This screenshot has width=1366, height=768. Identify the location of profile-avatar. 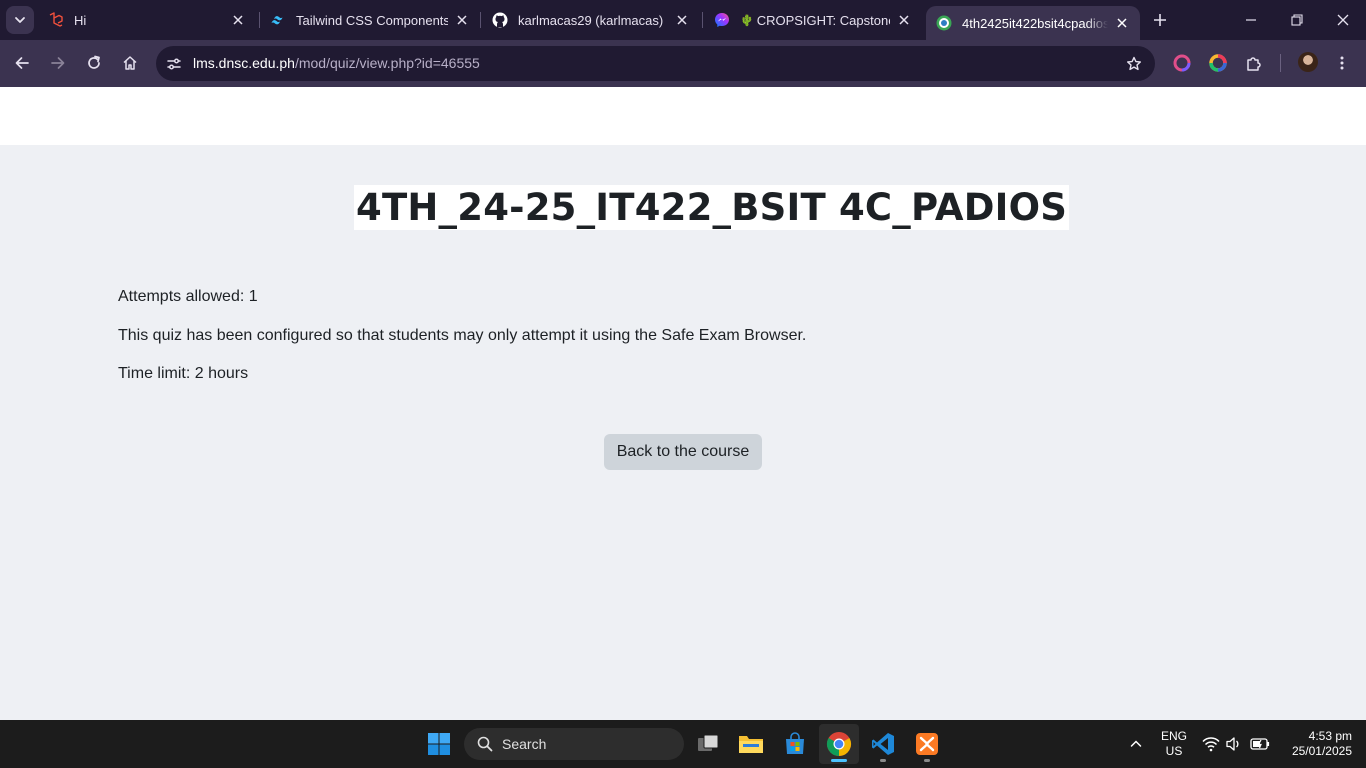
(1308, 62).